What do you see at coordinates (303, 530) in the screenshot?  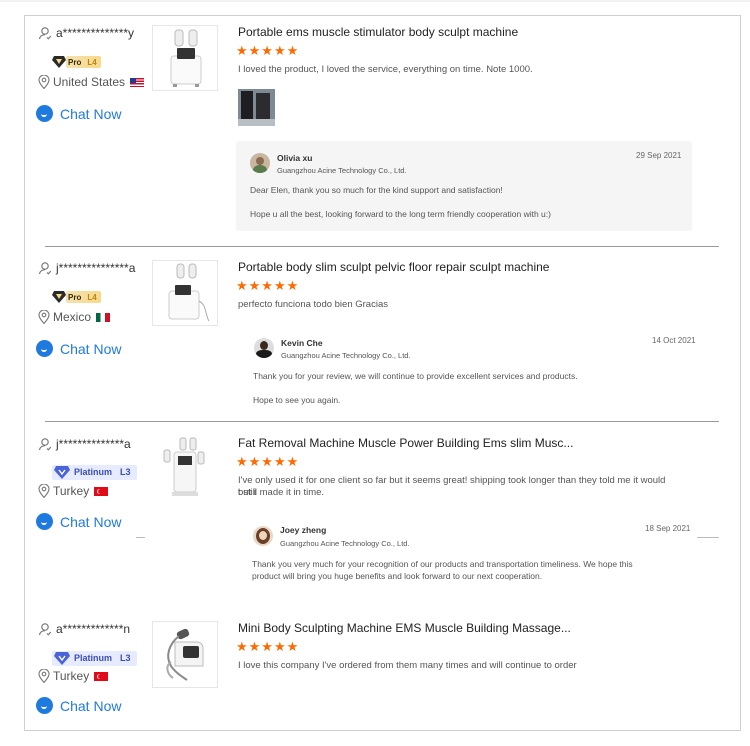 I see `seller-name: Joey zheng` at bounding box center [303, 530].